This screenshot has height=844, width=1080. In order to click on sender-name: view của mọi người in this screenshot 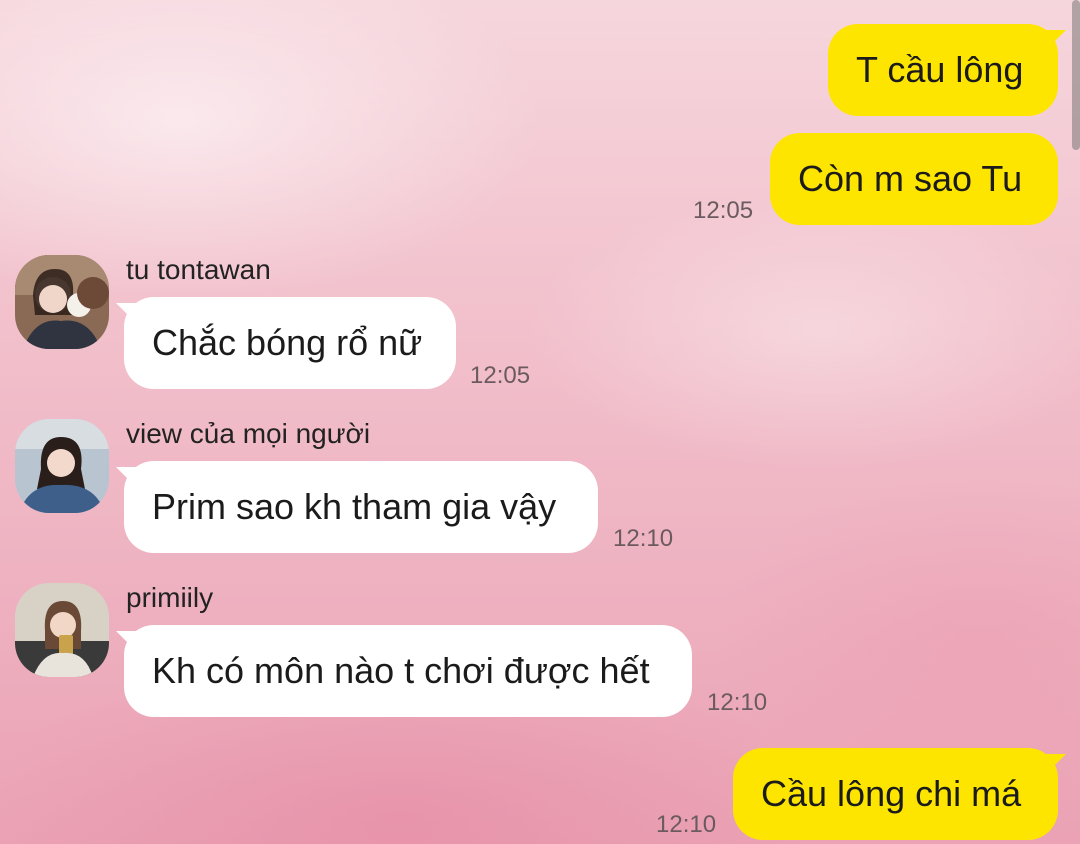, I will do `click(248, 433)`.